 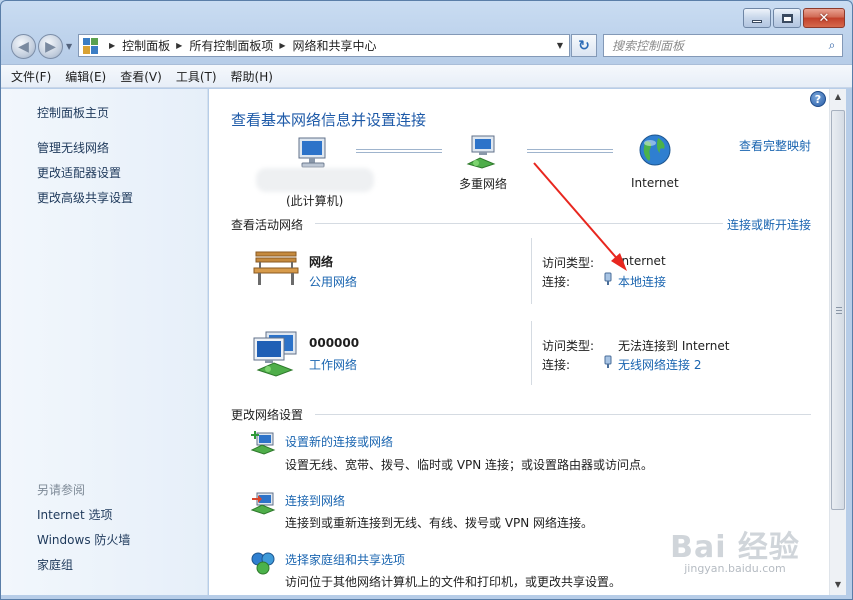 What do you see at coordinates (85, 197) in the screenshot?
I see `sidebar-link-advanced-sharing: 更改高级共享设置` at bounding box center [85, 197].